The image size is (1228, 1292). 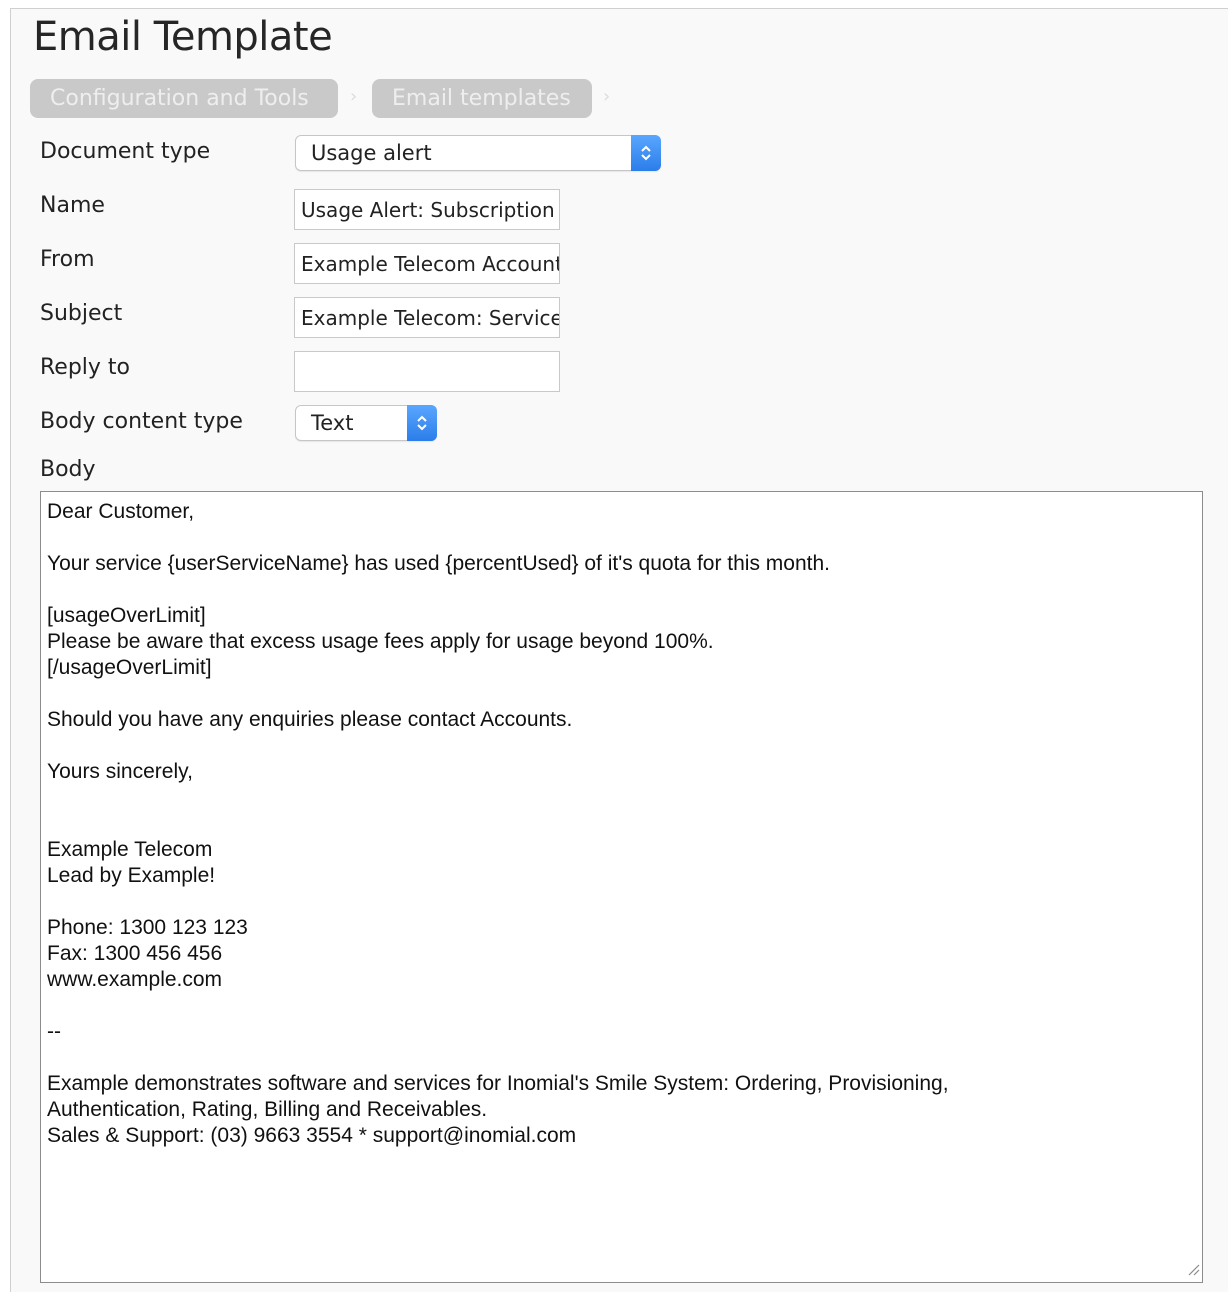 I want to click on name-input: Usage Alert: Subscription, so click(x=427, y=209).